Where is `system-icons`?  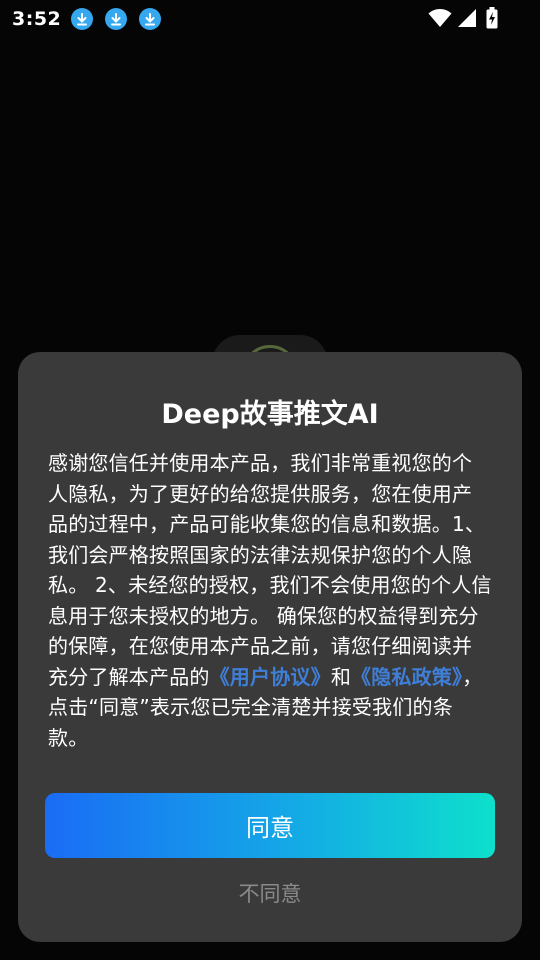
system-icons is located at coordinates (463, 18).